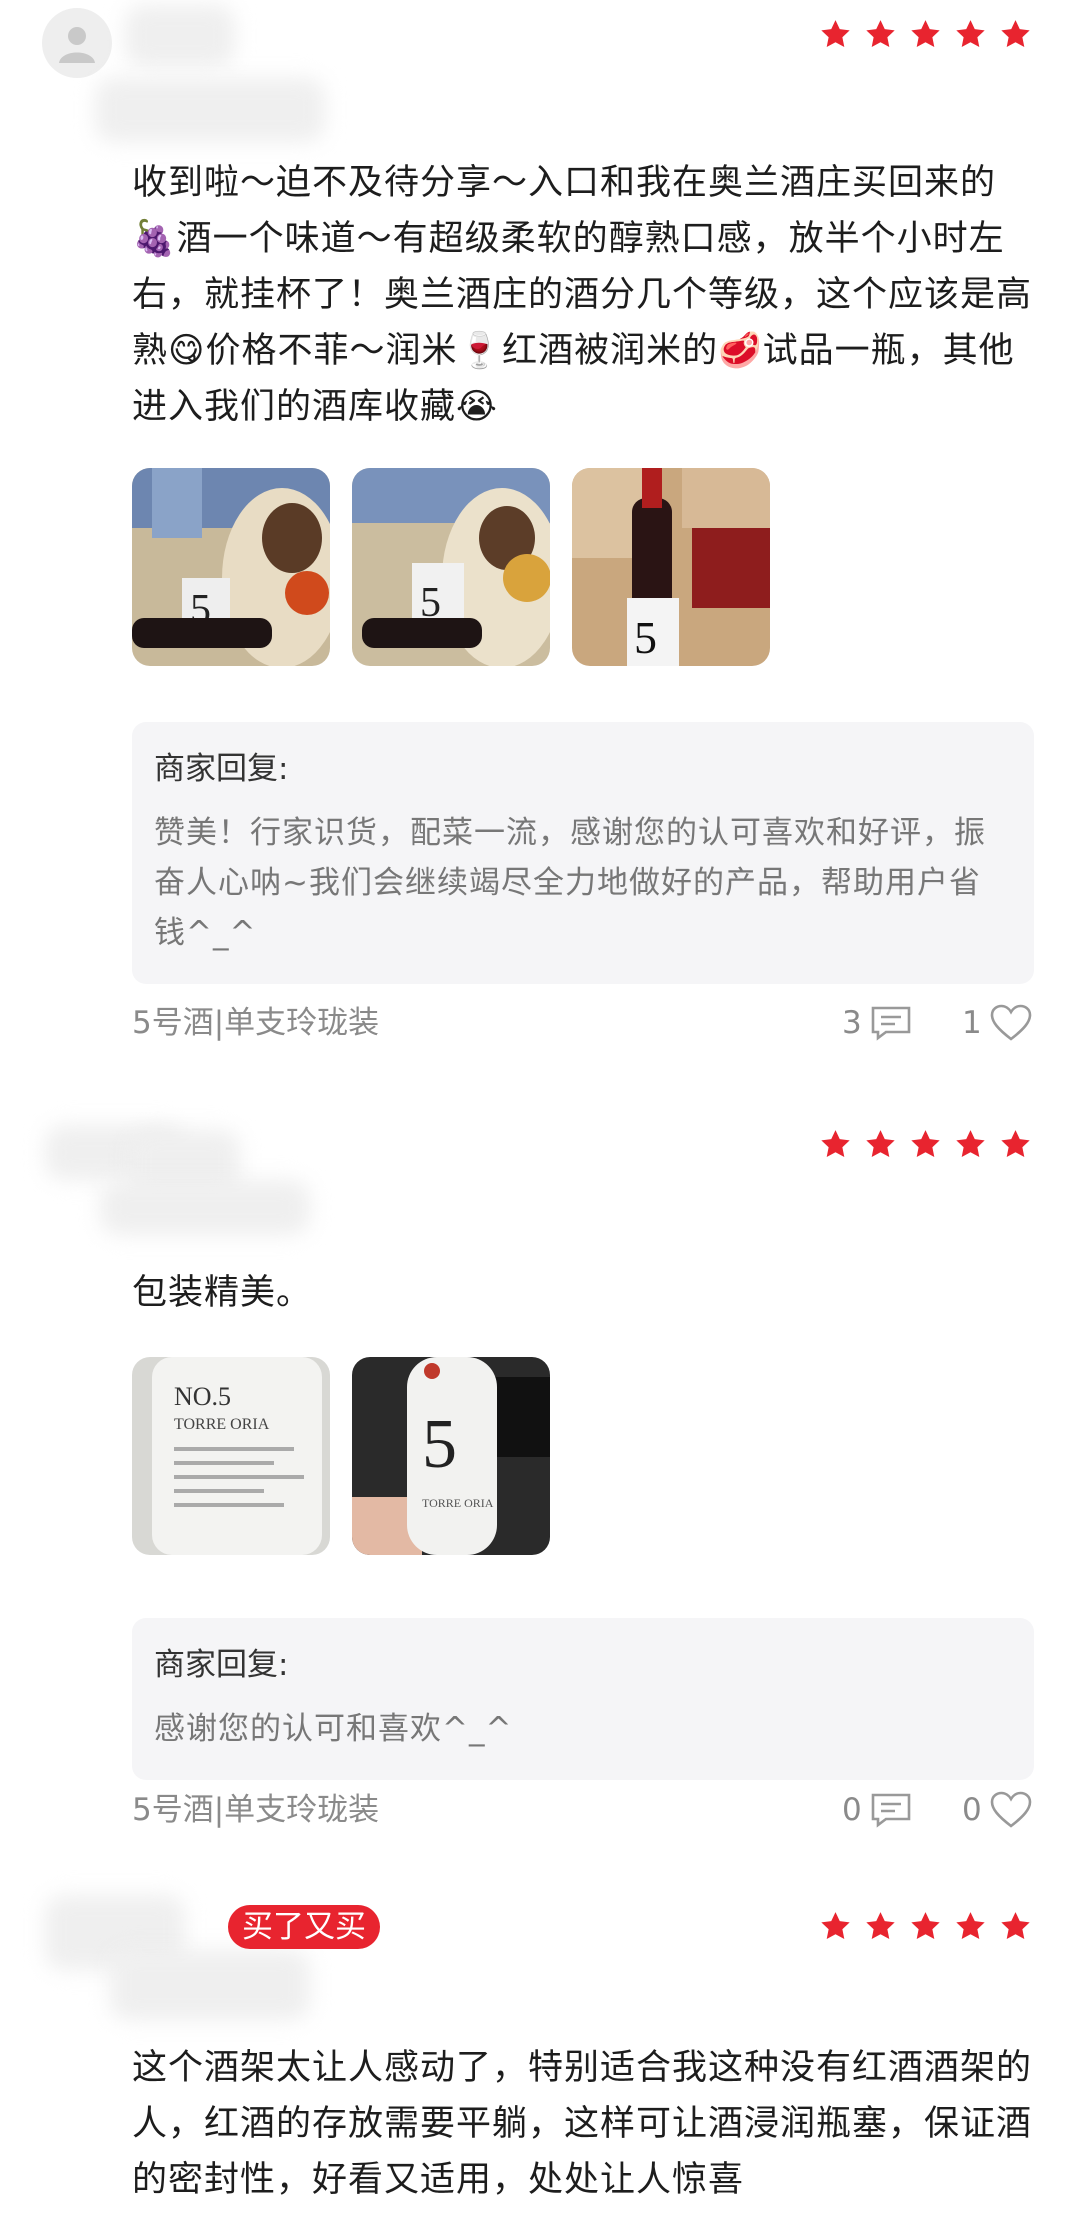 The width and height of the screenshot is (1080, 2221). Describe the element at coordinates (671, 567) in the screenshot. I see `wine-boxes-photo: 5` at that location.